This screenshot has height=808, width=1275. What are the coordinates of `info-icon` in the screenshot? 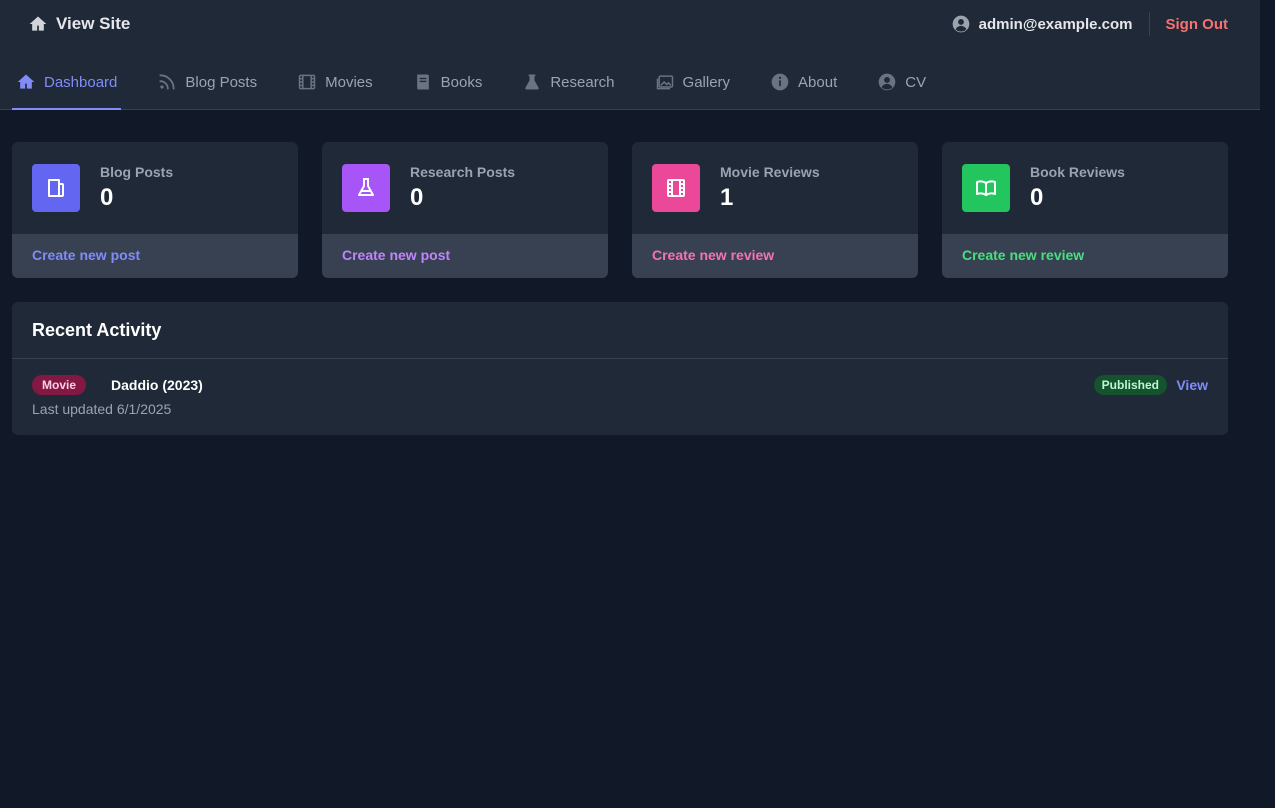 It's located at (780, 82).